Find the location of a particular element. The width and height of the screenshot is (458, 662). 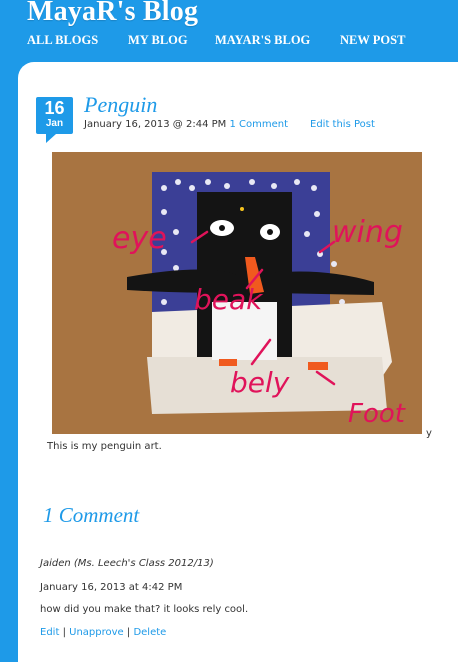

label-eye: eye is located at coordinates (139, 238).